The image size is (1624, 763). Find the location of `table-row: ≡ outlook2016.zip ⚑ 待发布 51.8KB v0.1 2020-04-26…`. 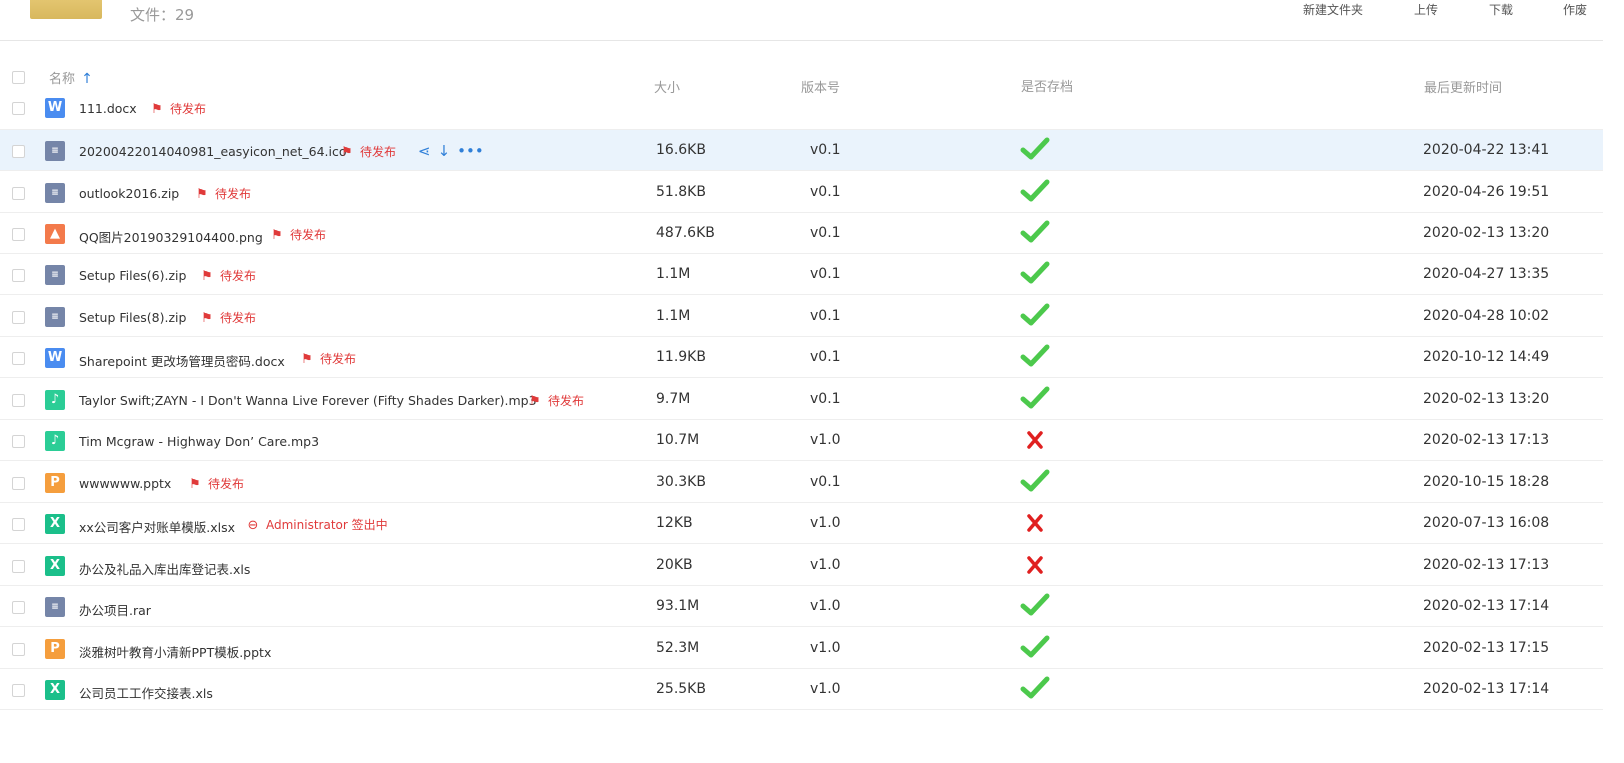

table-row: ≡ outlook2016.zip ⚑ 待发布 51.8KB v0.1 2020-04-26… is located at coordinates (801, 192).